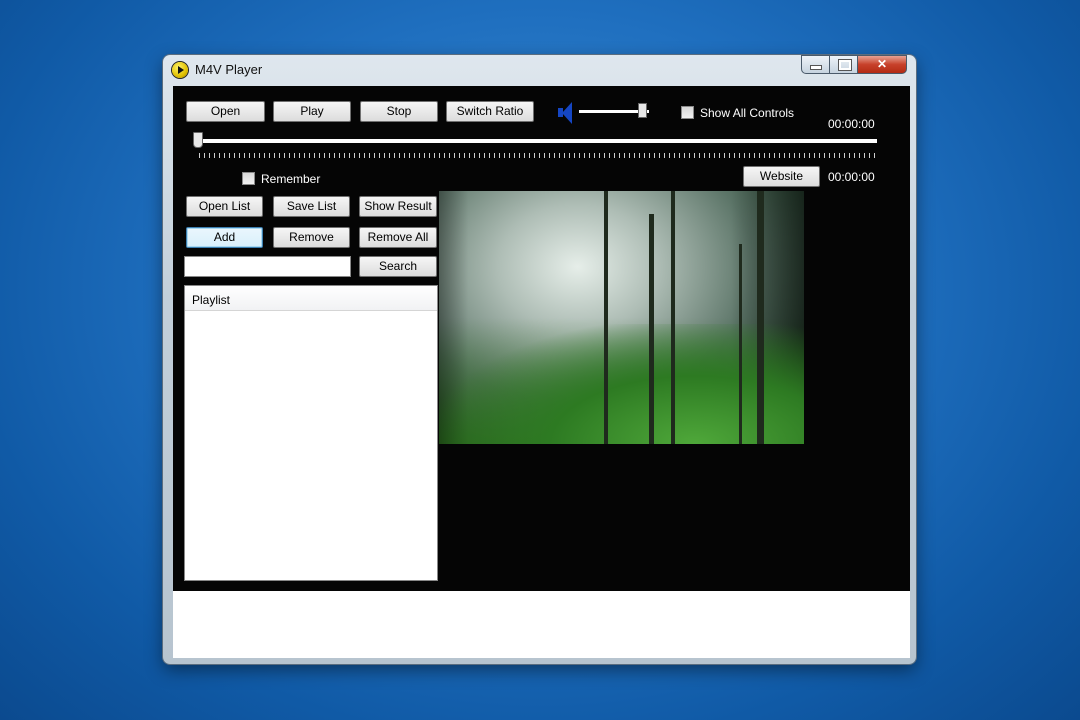  Describe the element at coordinates (312, 111) in the screenshot. I see `play-button: Play` at that location.